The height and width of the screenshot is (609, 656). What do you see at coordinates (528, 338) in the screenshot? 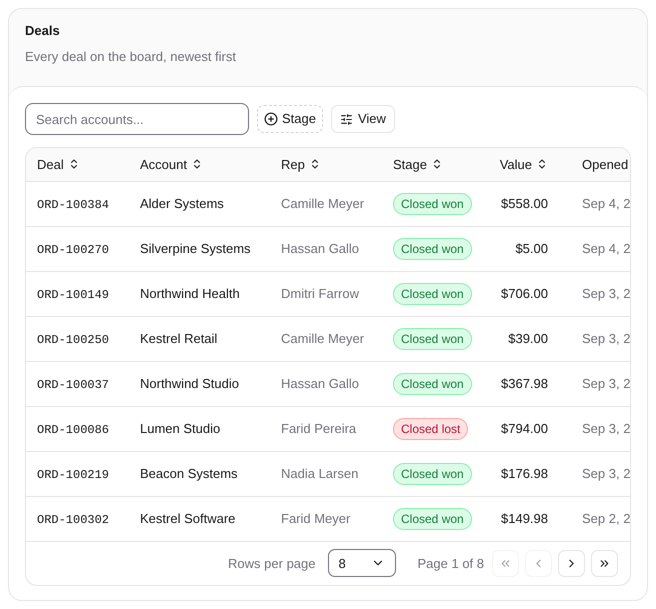
I see `deal-value: $39.00` at bounding box center [528, 338].